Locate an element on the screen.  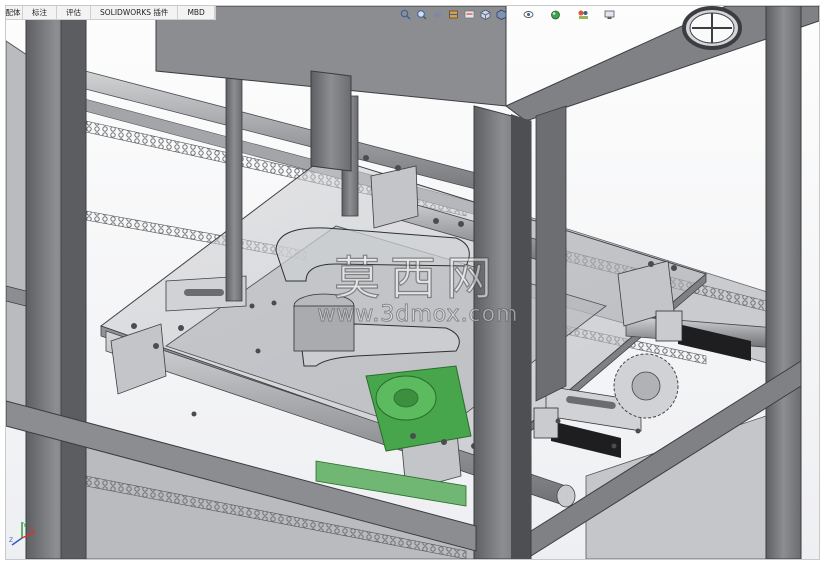
dynamic-annotation-icon is located at coordinates (469, 14).